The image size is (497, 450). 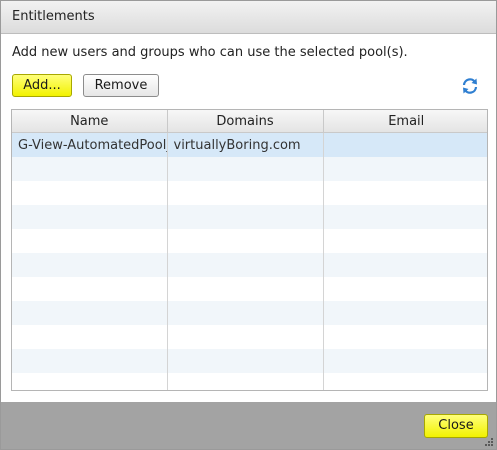 I want to click on cell-domain: virtuallyBoring.com, so click(x=245, y=144).